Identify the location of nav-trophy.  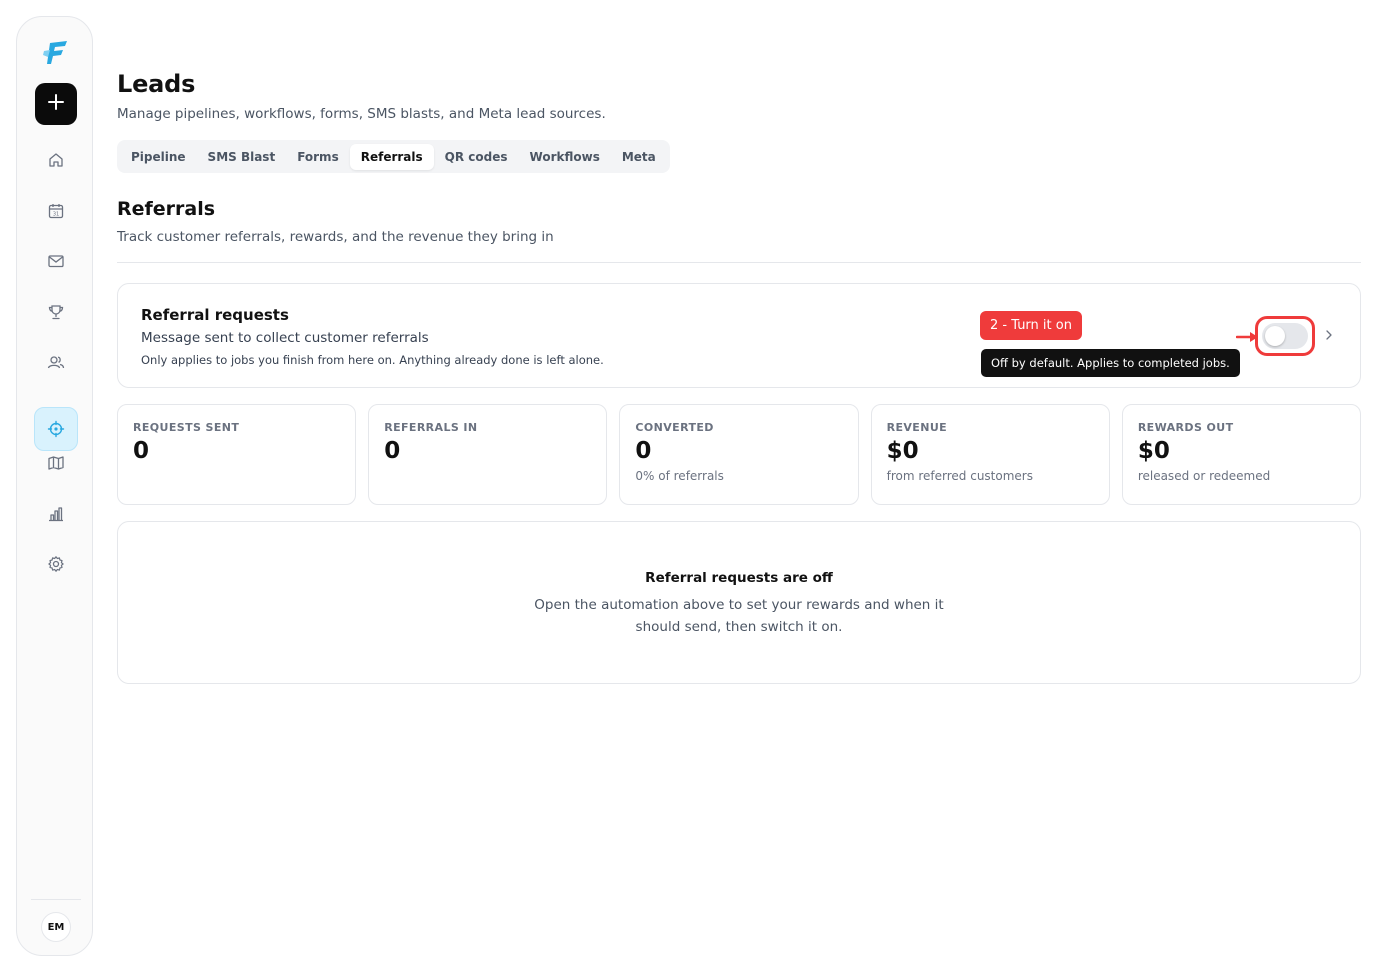
(56, 312).